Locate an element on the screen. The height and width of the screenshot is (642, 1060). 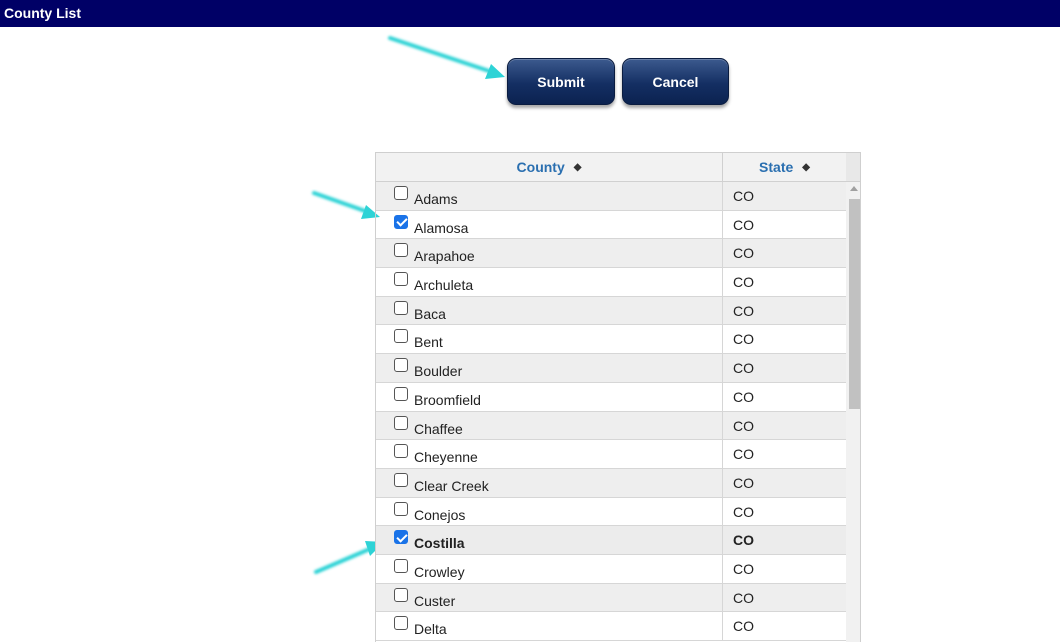
table-row: Broomfield CO is located at coordinates (611, 397).